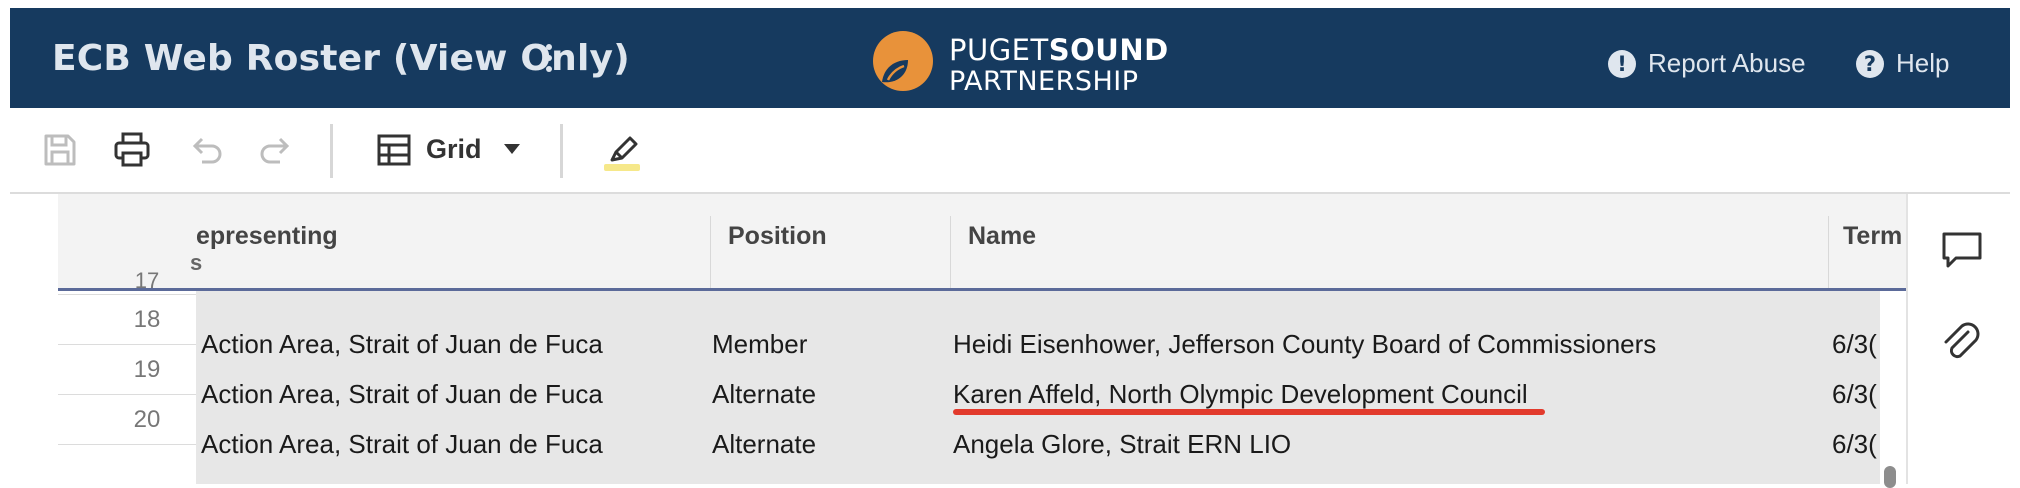 This screenshot has height=488, width=2020. I want to click on redo-icon, so click(276, 150).